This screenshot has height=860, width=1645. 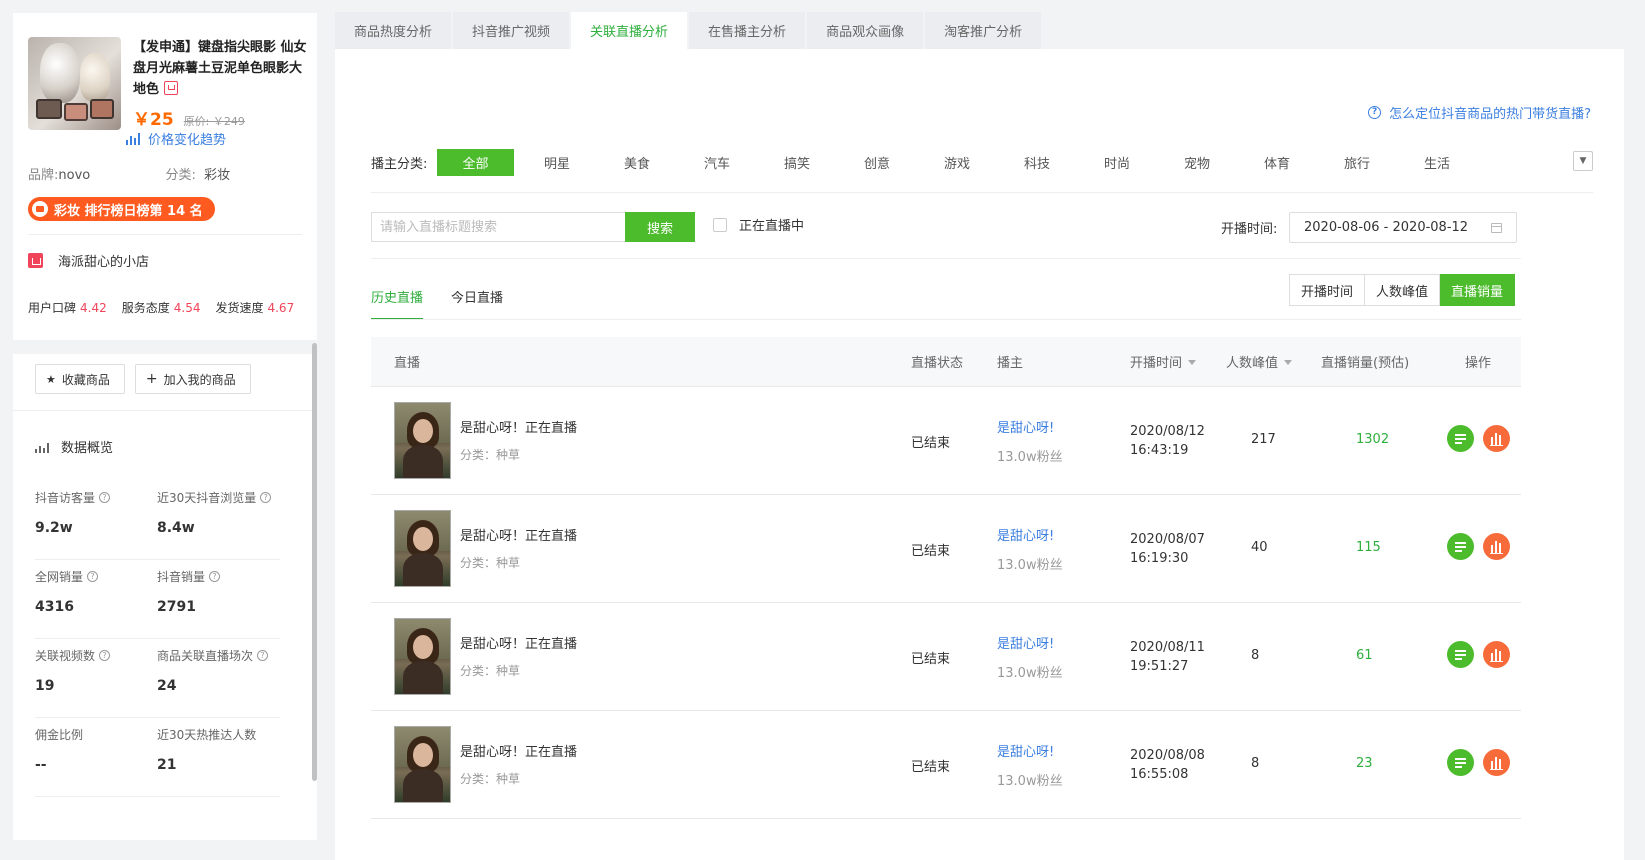 I want to click on stats-row: 佣金比例 -- 近30天热推达人数 21, so click(x=157, y=757).